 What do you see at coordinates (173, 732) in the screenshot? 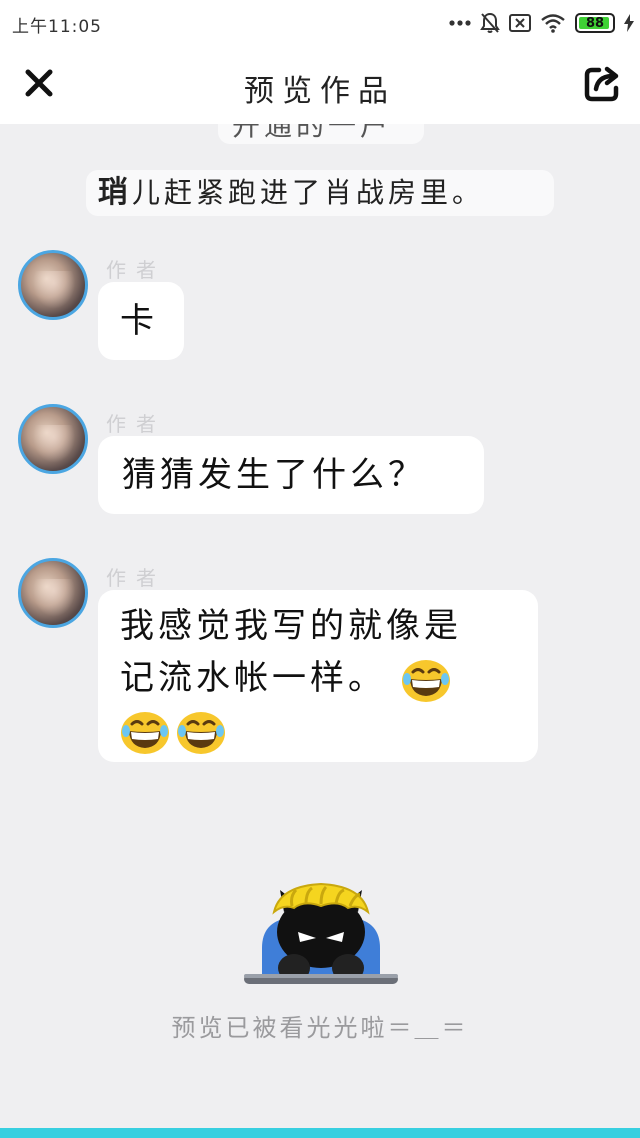
I see `emoji-row` at bounding box center [173, 732].